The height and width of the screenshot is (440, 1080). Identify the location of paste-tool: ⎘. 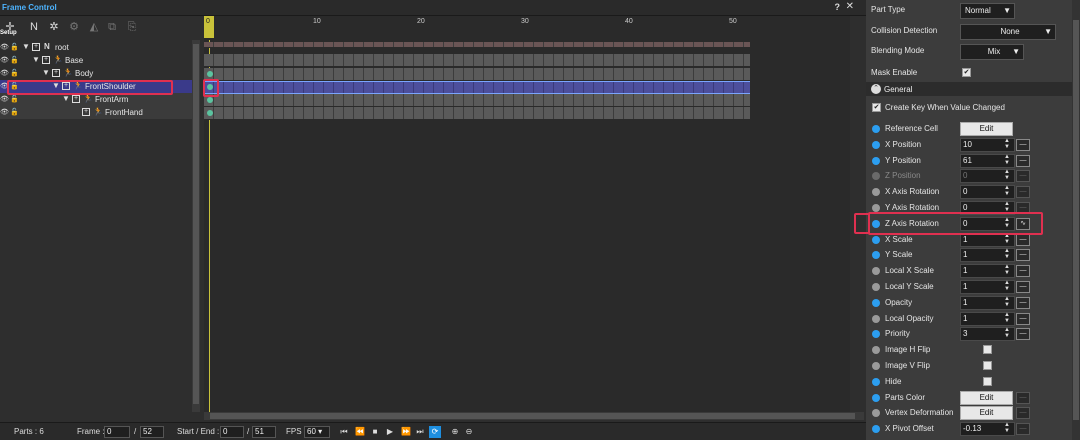
(132, 27).